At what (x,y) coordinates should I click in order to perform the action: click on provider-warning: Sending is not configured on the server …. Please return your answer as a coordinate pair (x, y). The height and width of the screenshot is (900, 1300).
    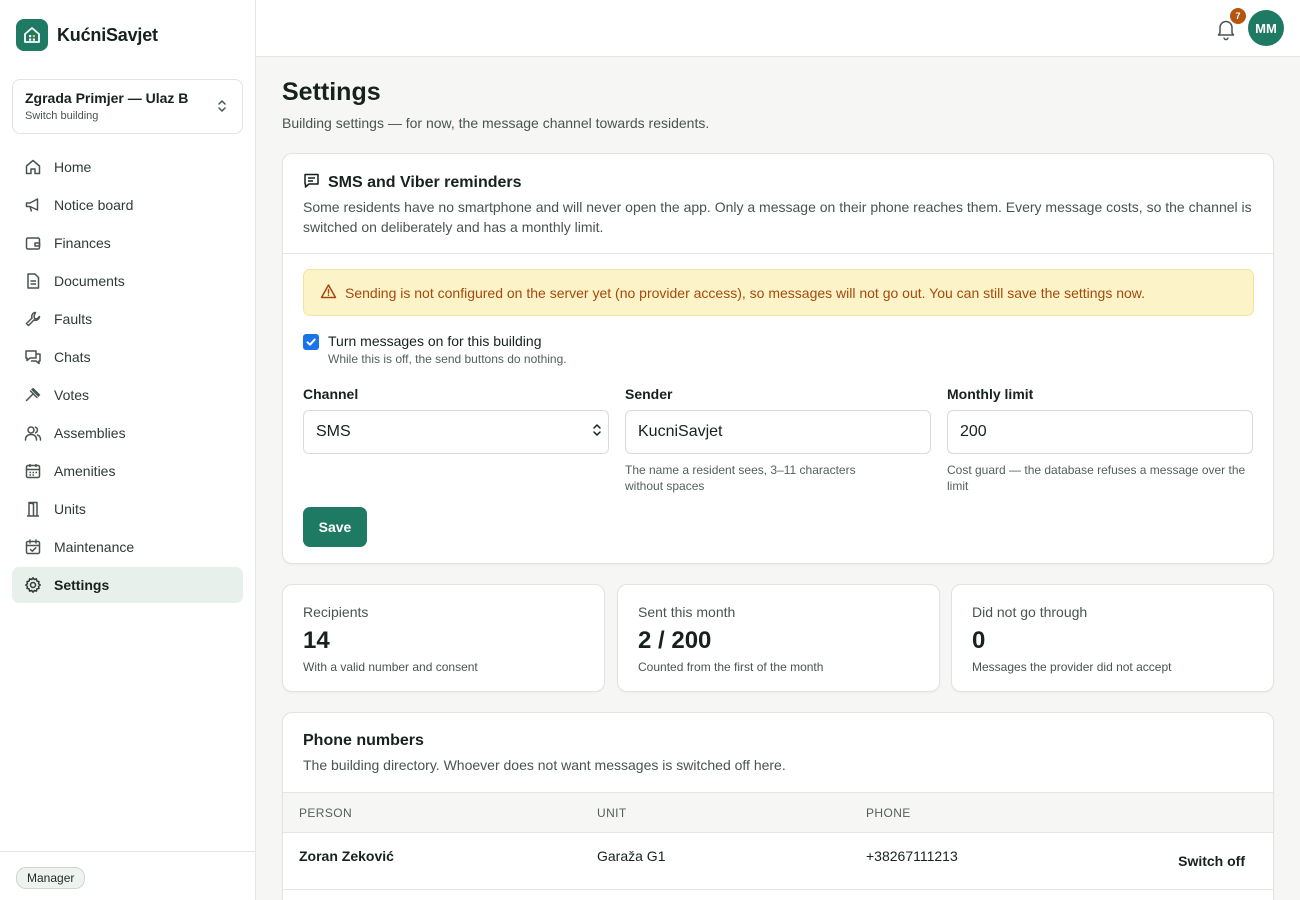
    Looking at the image, I should click on (778, 292).